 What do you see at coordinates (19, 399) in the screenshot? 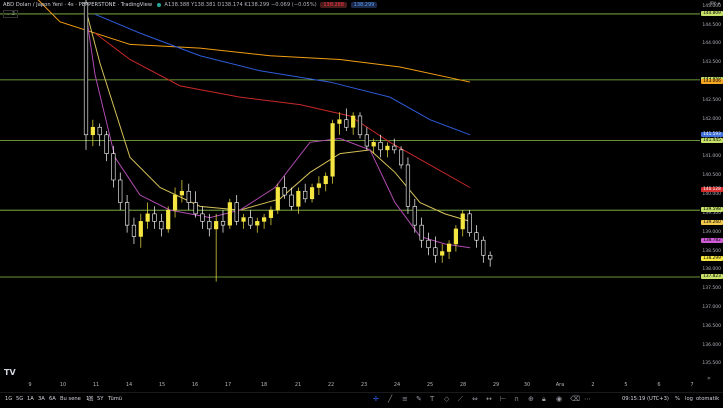
I see `range-button: 5G` at bounding box center [19, 399].